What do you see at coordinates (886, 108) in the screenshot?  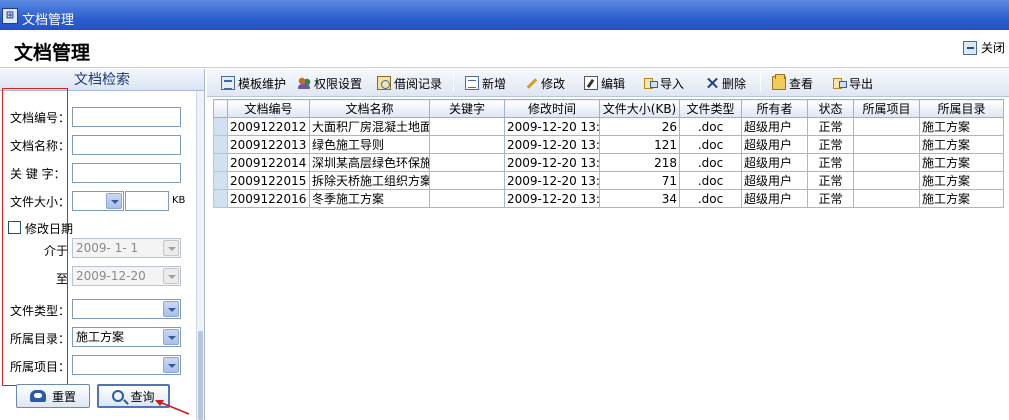 I see `column-header: 所属项目` at bounding box center [886, 108].